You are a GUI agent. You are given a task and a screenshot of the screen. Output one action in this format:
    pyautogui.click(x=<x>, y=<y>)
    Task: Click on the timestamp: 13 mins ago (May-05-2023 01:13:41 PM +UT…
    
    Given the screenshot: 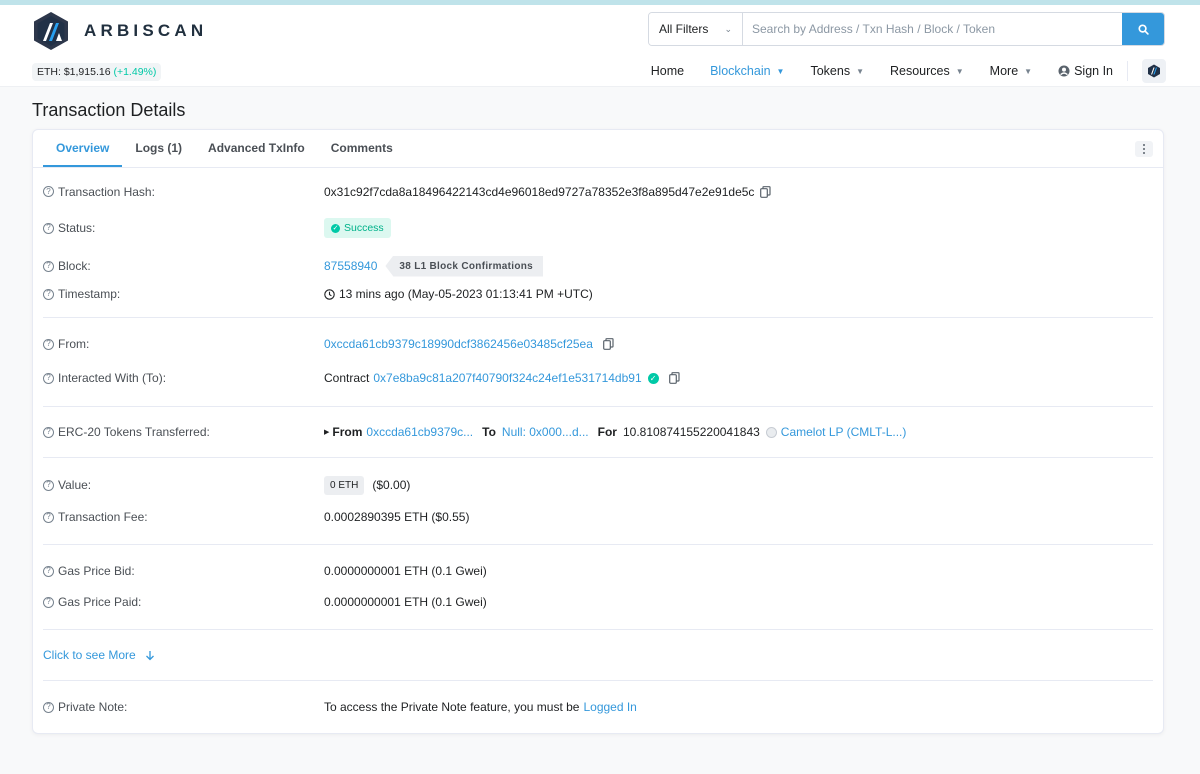 What is the action you would take?
    pyautogui.click(x=466, y=294)
    